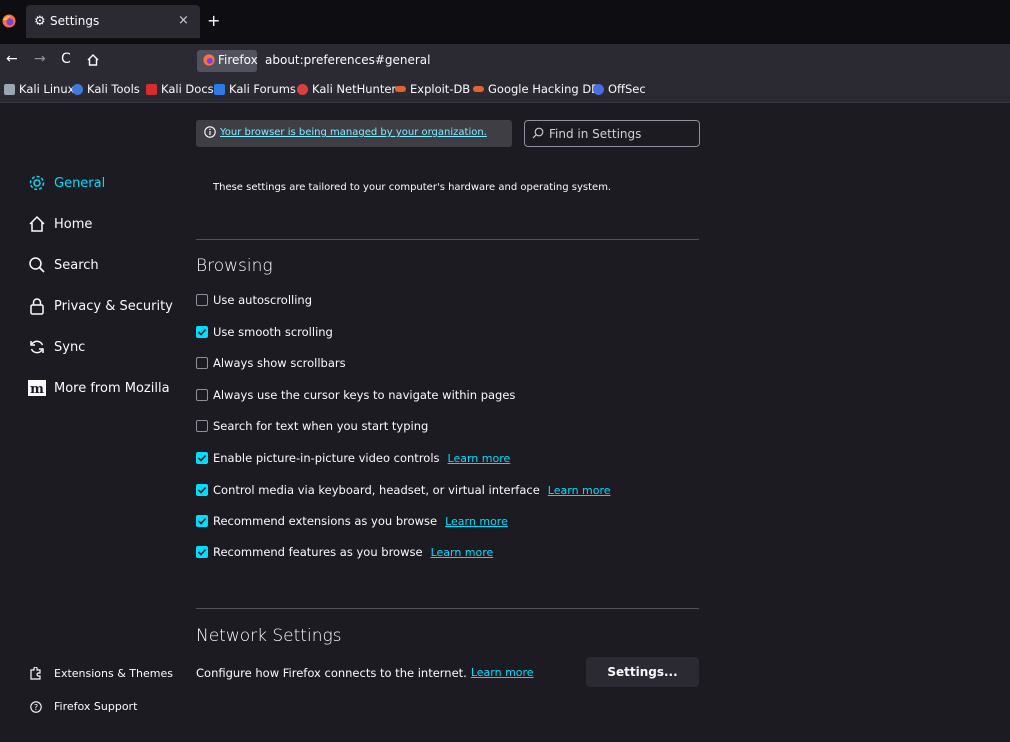 Image resolution: width=1010 pixels, height=742 pixels. Describe the element at coordinates (12, 59) in the screenshot. I see `back-button: ←` at that location.